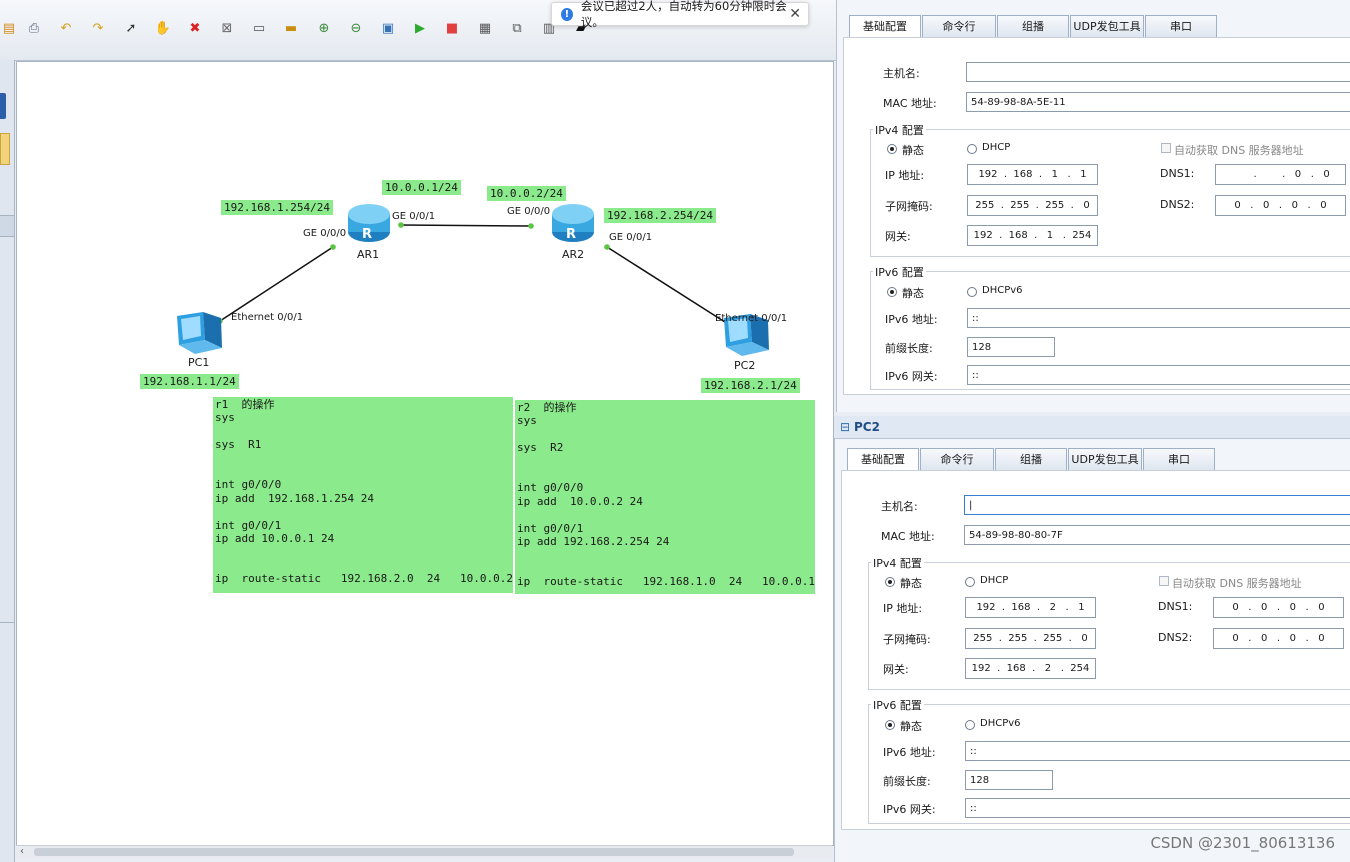  Describe the element at coordinates (195, 28) in the screenshot. I see `delete-icon: ✖` at that location.